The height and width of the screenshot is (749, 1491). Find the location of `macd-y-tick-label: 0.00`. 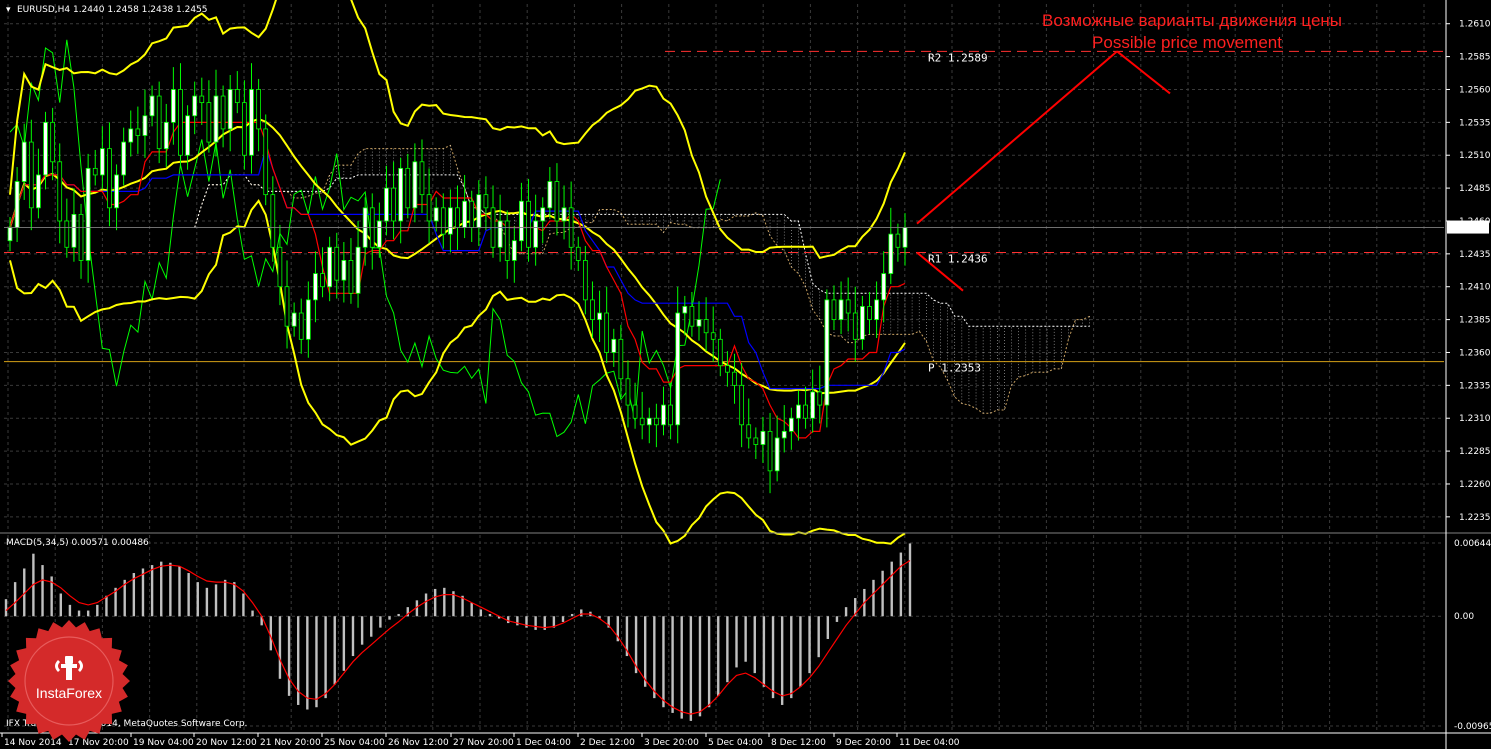

macd-y-tick-label: 0.00 is located at coordinates (1464, 617).